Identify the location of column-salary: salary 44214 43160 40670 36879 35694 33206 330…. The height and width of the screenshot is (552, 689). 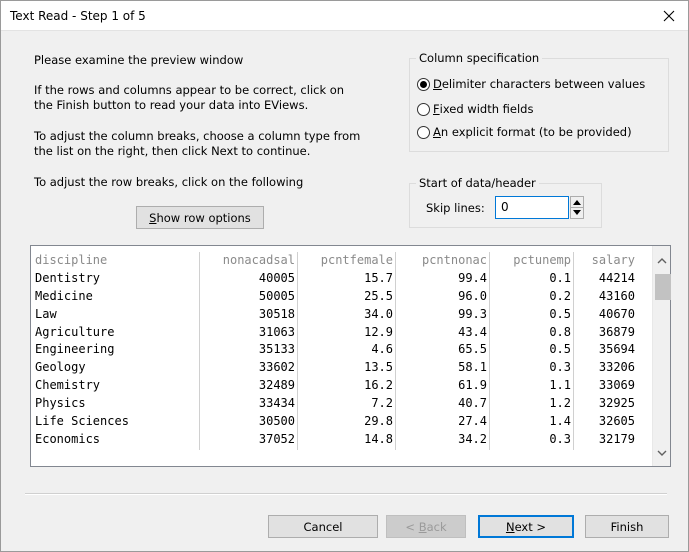
(606, 350).